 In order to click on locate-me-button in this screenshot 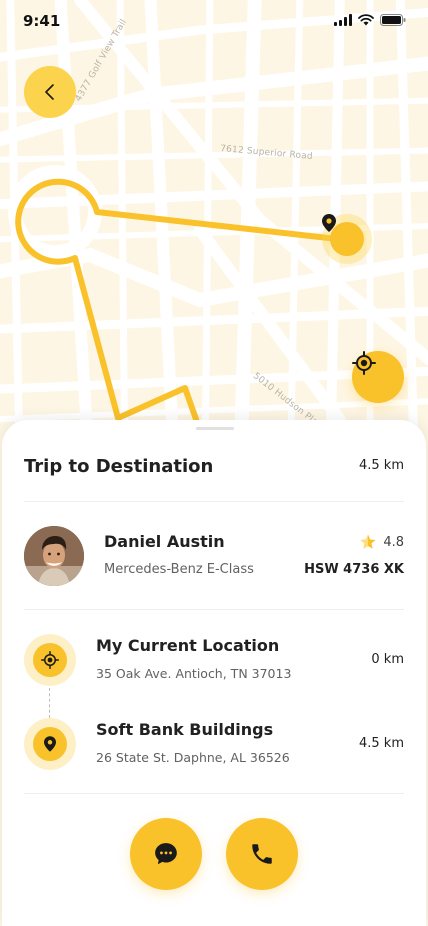, I will do `click(378, 377)`.